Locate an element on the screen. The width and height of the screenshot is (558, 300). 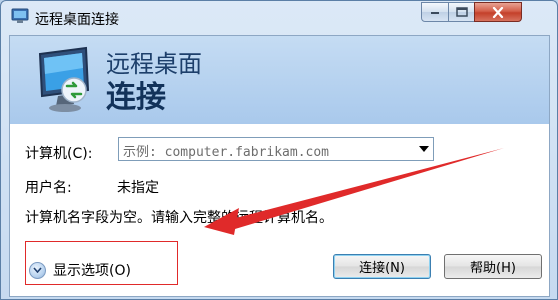
computer-label: 计算机(C): is located at coordinates (59, 154).